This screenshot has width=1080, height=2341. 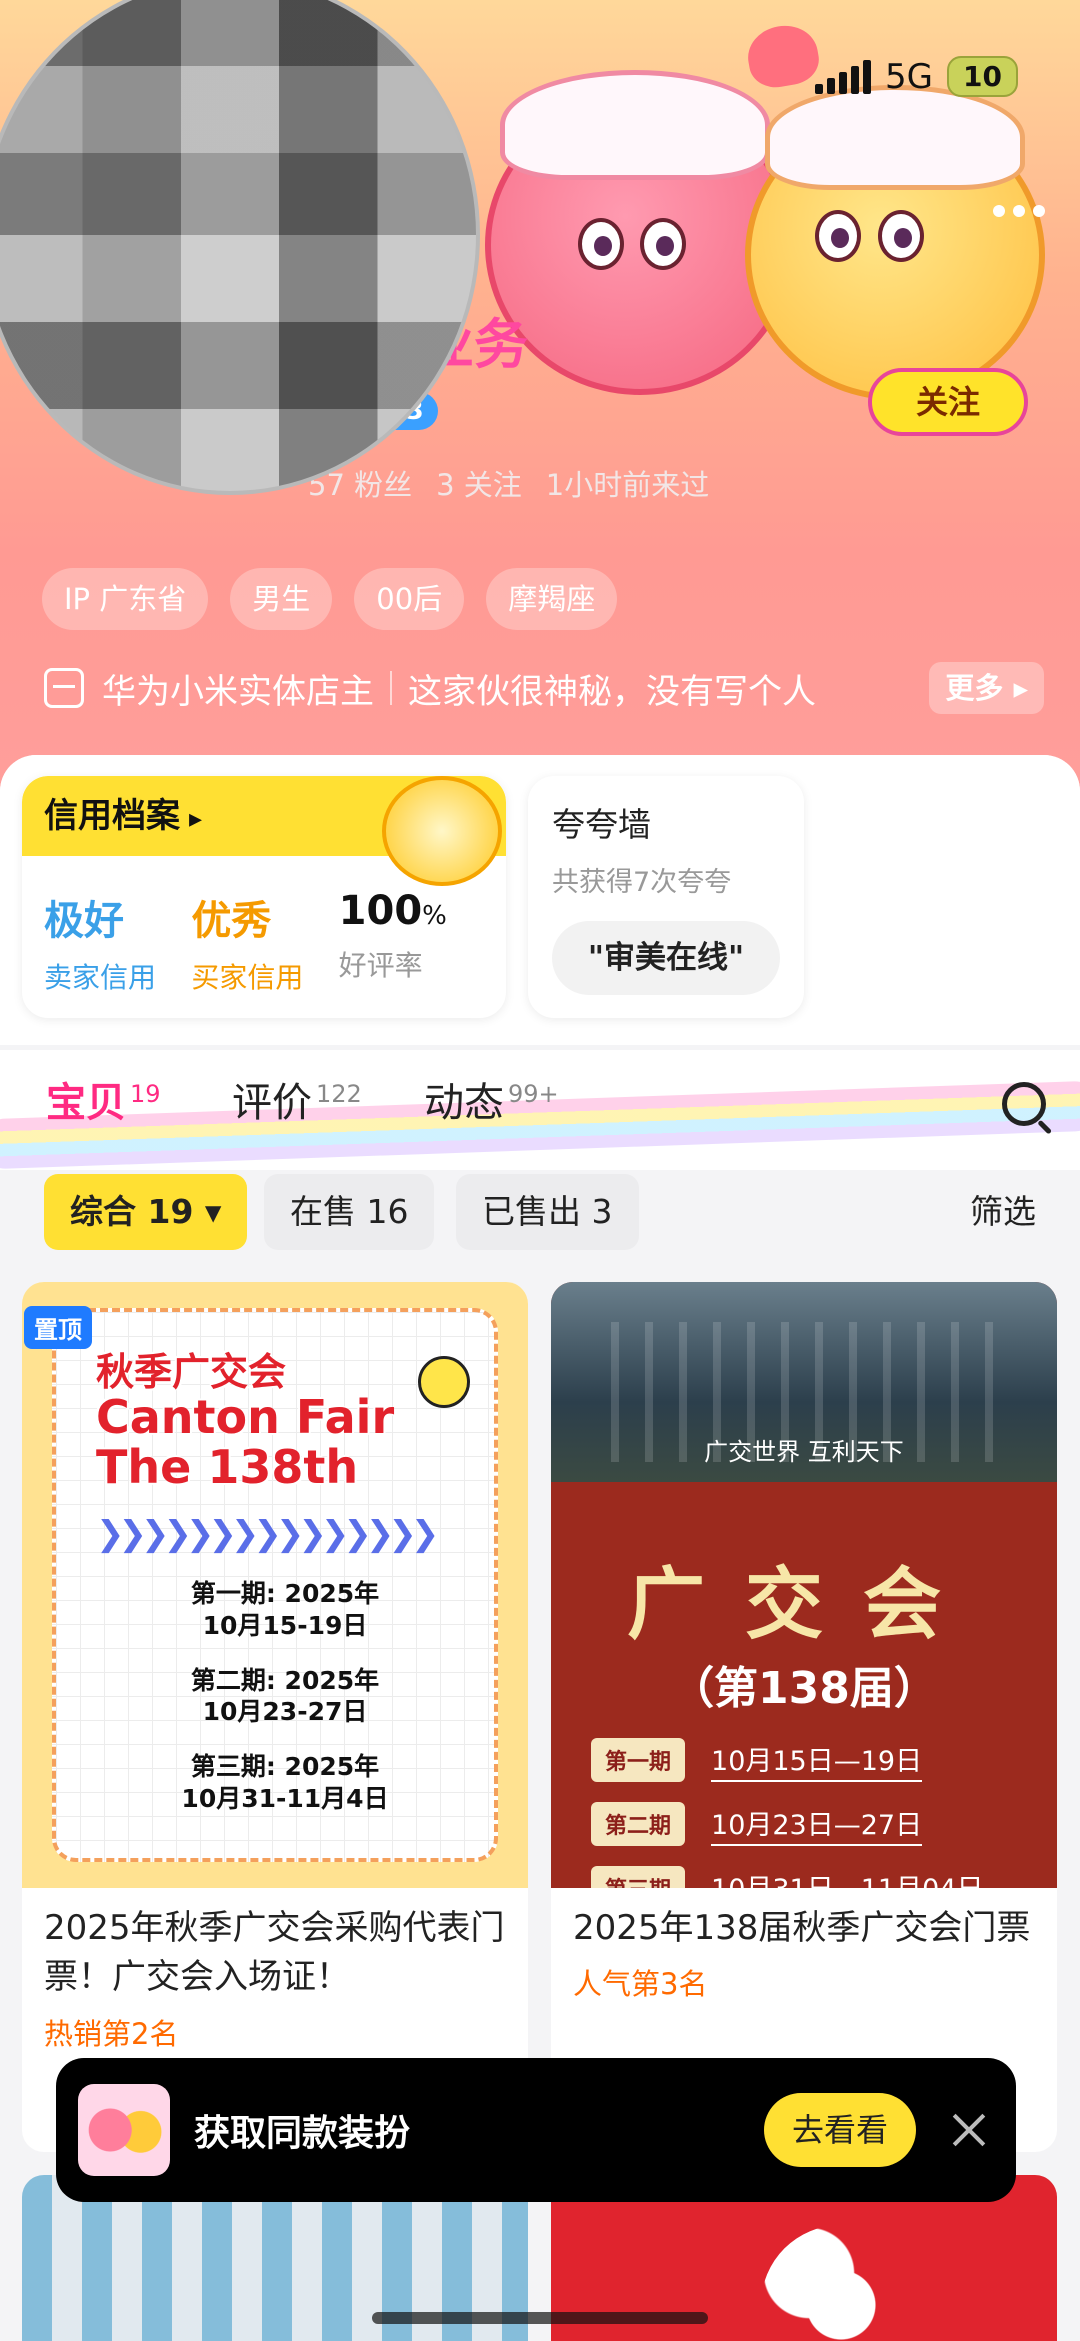 I want to click on home-indicator, so click(x=540, y=2318).